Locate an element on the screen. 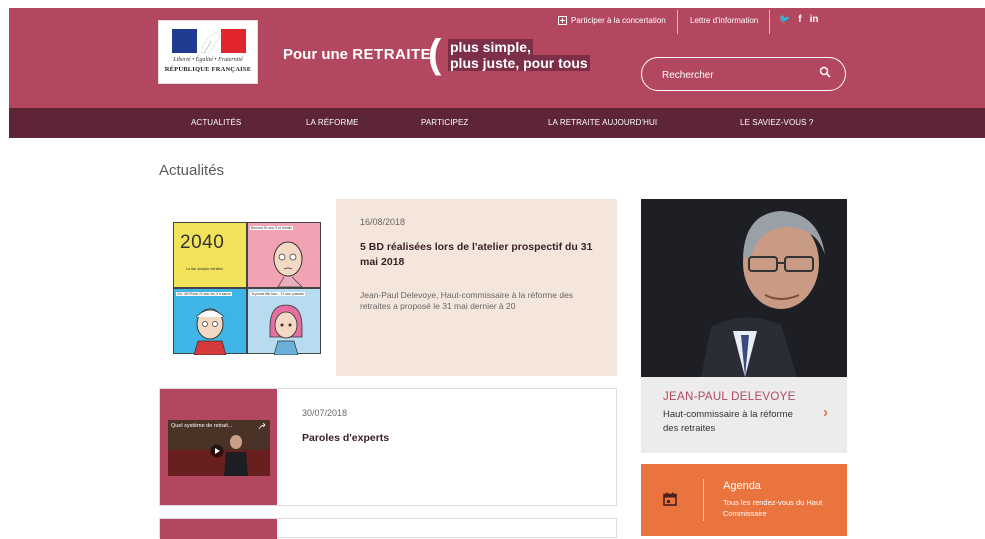  participate-link-label: Participer à la concertation is located at coordinates (618, 20).